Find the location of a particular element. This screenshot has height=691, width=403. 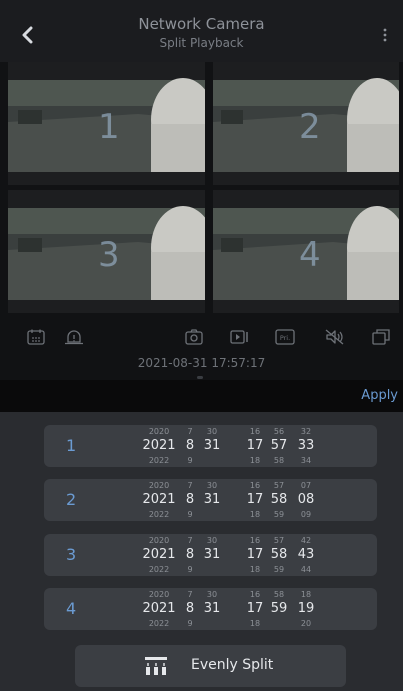

segment-row-3: 3 2020 2021 2022 7 8 9 30 31 16 17 18 57 58 59 42 43 44 is located at coordinates (210, 555).